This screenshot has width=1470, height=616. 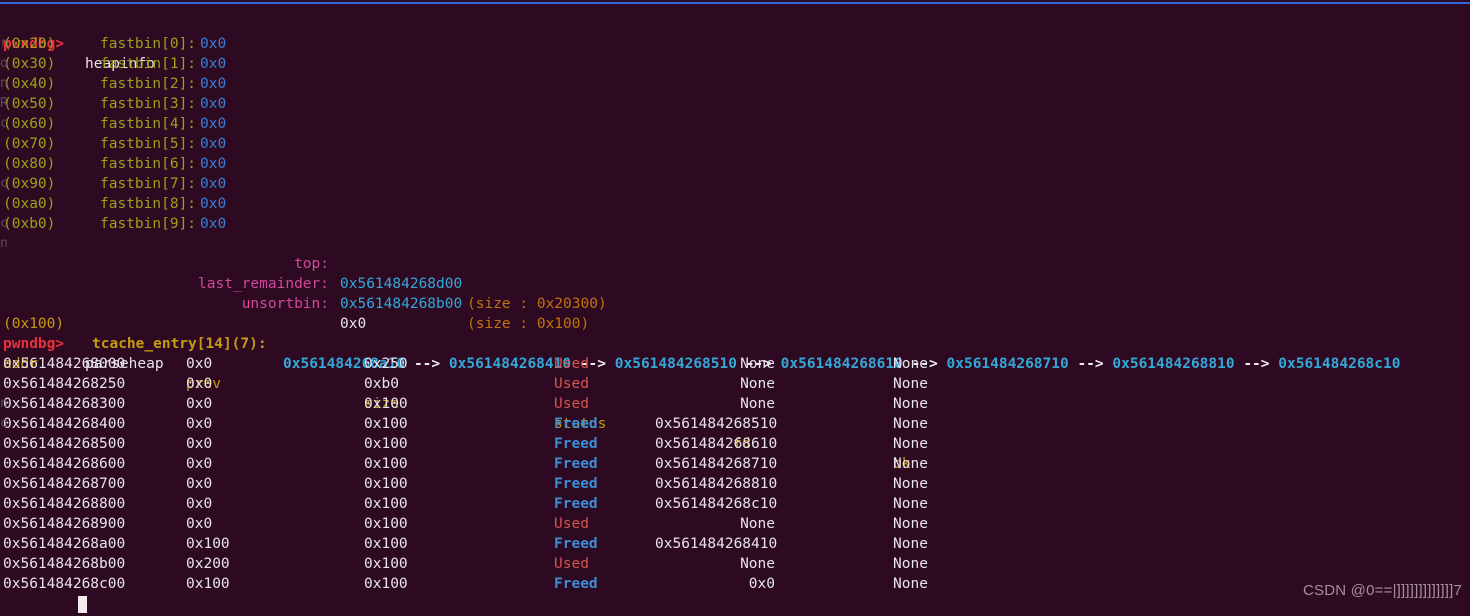 I want to click on cell-addr: 0x561484268900, so click(x=64, y=524).